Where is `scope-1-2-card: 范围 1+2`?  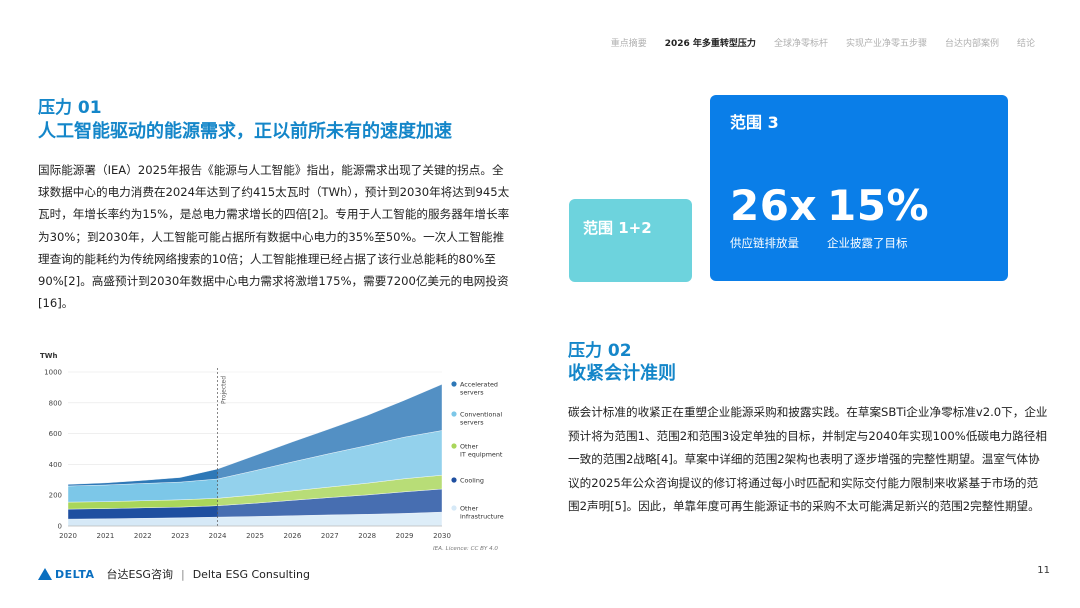 scope-1-2-card: 范围 1+2 is located at coordinates (630, 240).